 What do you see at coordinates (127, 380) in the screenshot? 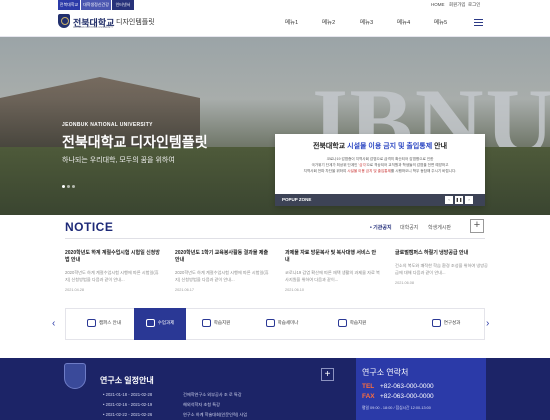
I see `schedule-title: 연구소 일정안내` at bounding box center [127, 380].